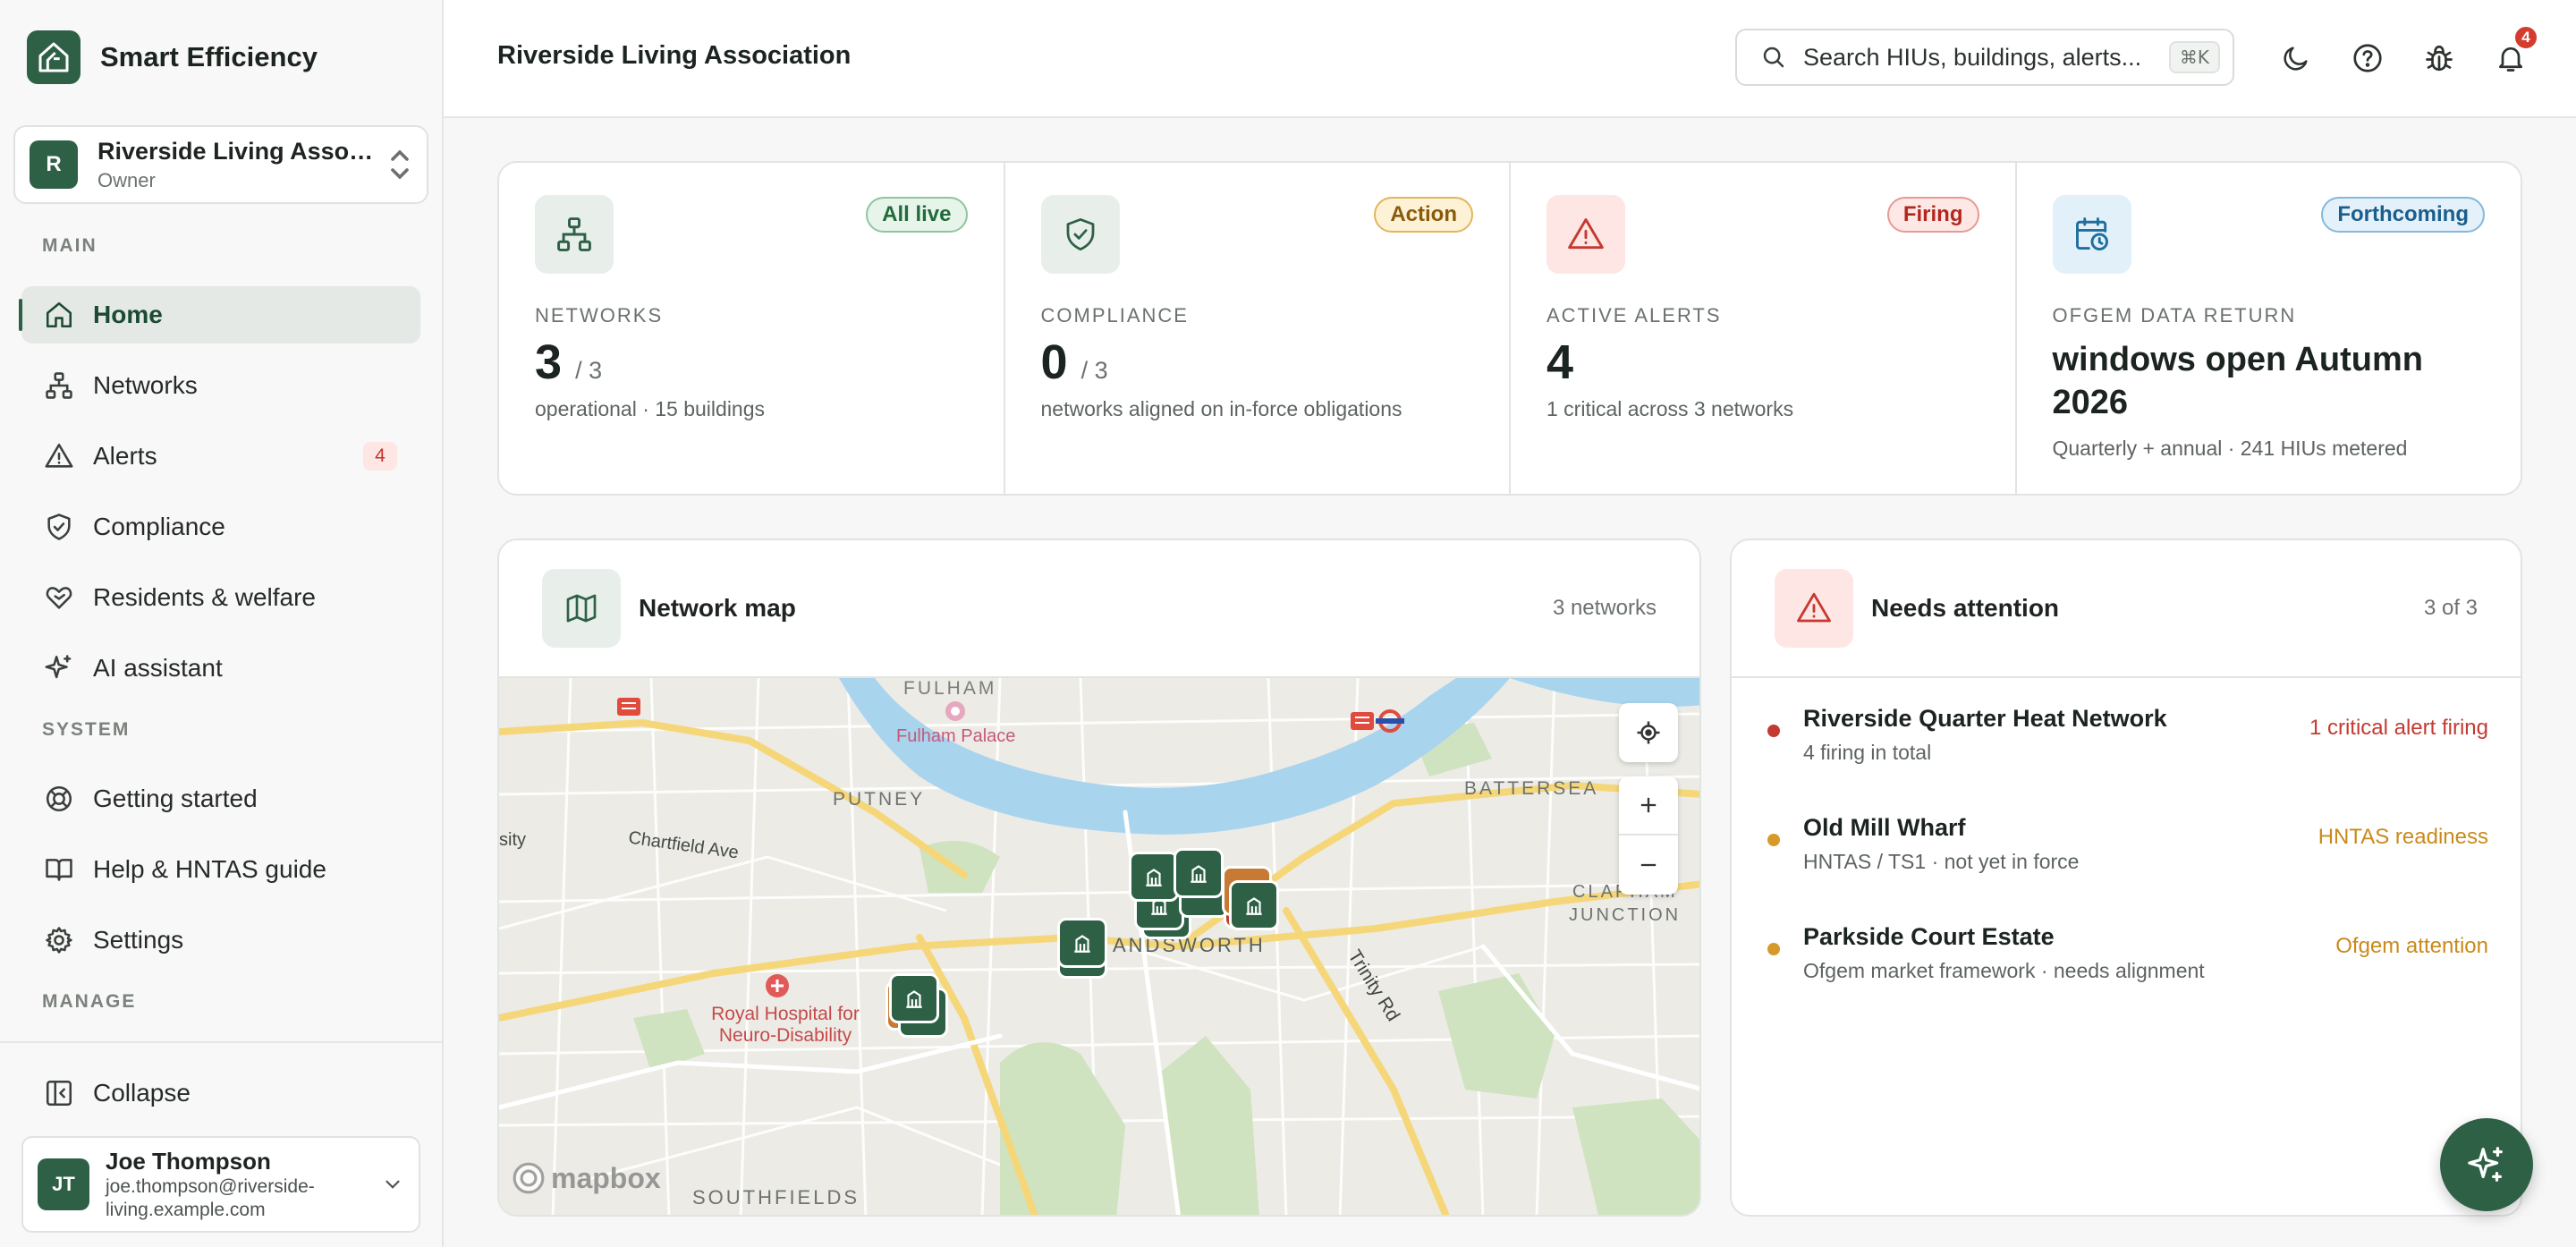 The width and height of the screenshot is (2576, 1247). What do you see at coordinates (220, 456) in the screenshot?
I see `sidebar-item-alerts: Alerts 4` at bounding box center [220, 456].